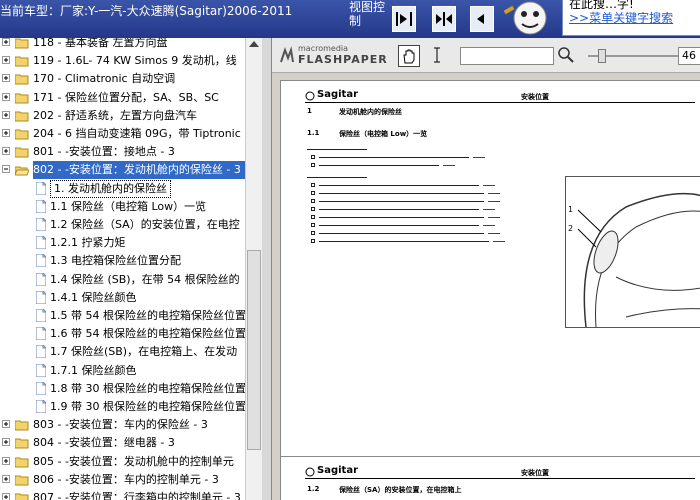 This screenshot has width=700, height=500. What do you see at coordinates (122, 280) in the screenshot?
I see `tree-item: 1.4 保险丝 (SB)，在带 54 根保险丝的` at bounding box center [122, 280].